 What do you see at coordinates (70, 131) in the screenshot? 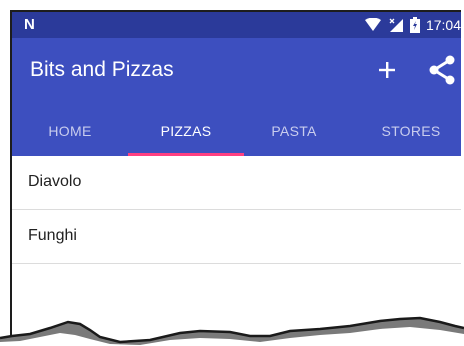
I see `tab-home: HOME` at bounding box center [70, 131].